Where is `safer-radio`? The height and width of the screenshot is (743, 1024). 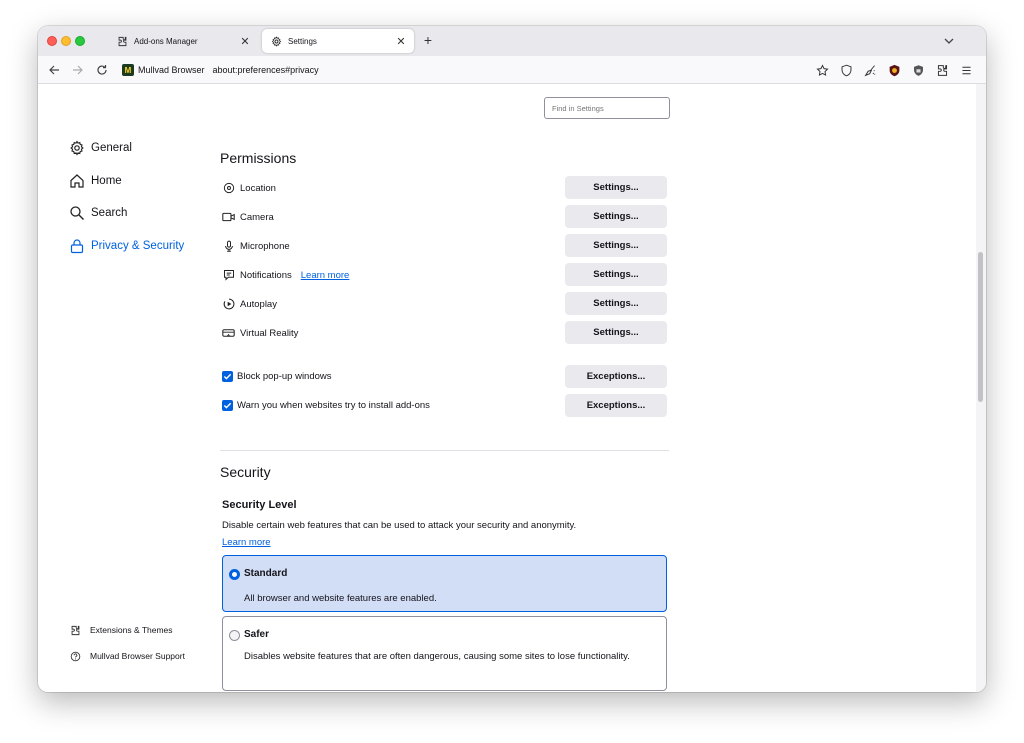
safer-radio is located at coordinates (234, 635).